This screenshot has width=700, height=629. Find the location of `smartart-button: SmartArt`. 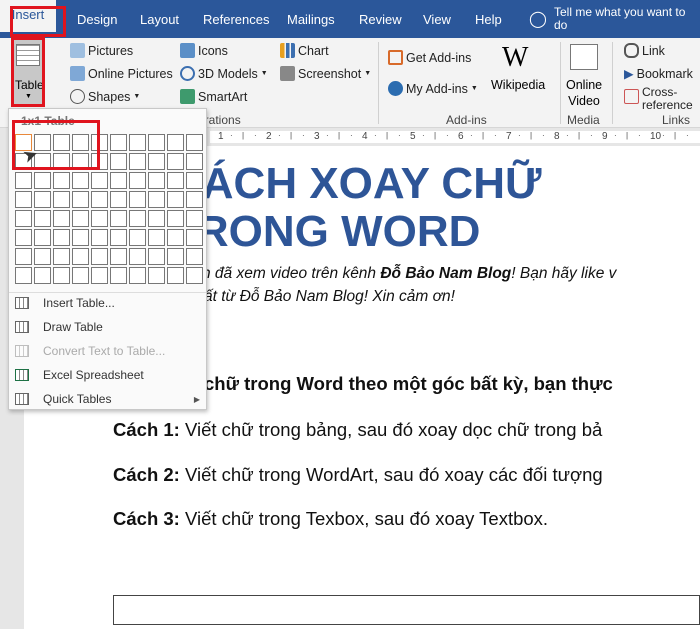

smartart-button: SmartArt is located at coordinates (213, 96).